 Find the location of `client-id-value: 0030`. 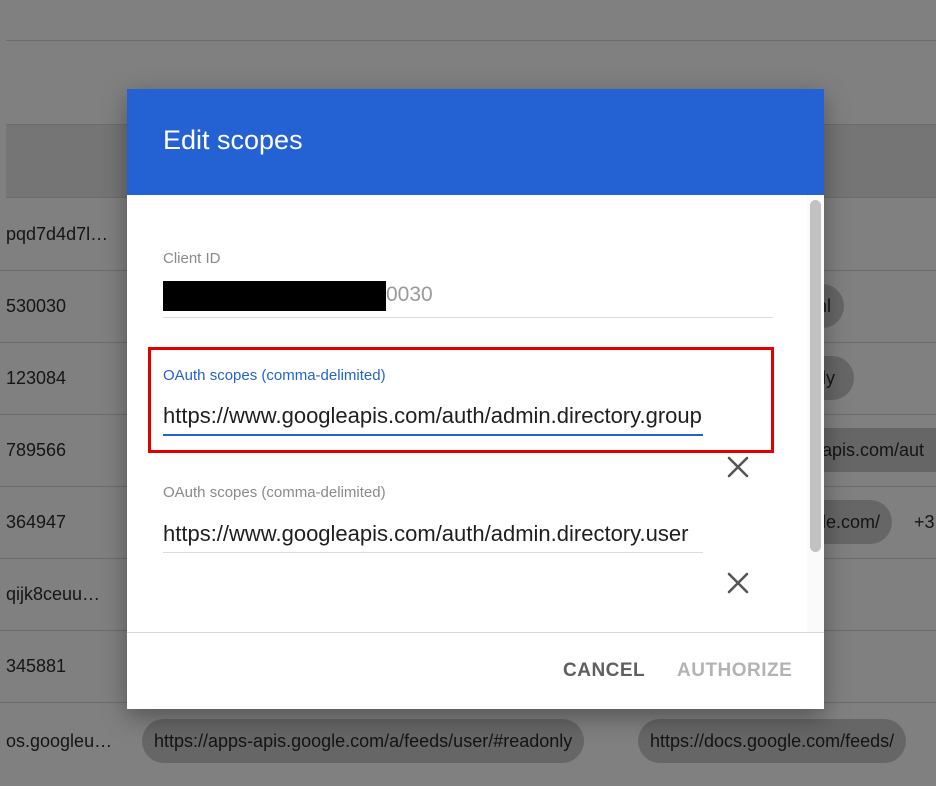

client-id-value: 0030 is located at coordinates (409, 294).